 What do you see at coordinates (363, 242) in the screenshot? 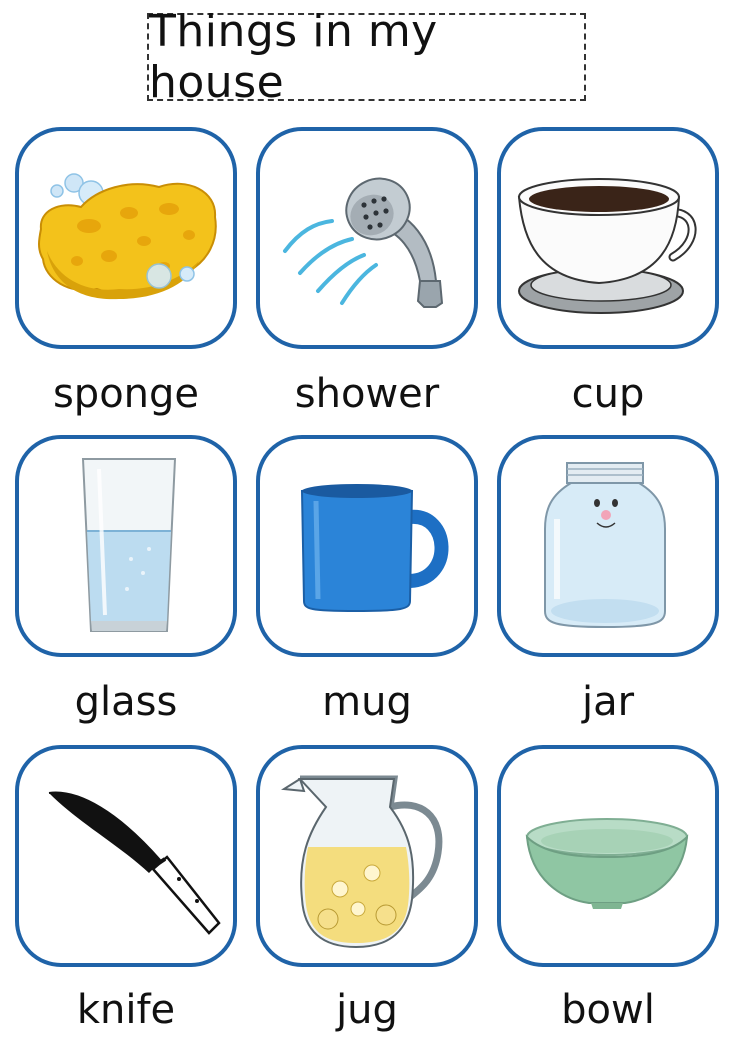
I see `shower-icon` at bounding box center [363, 242].